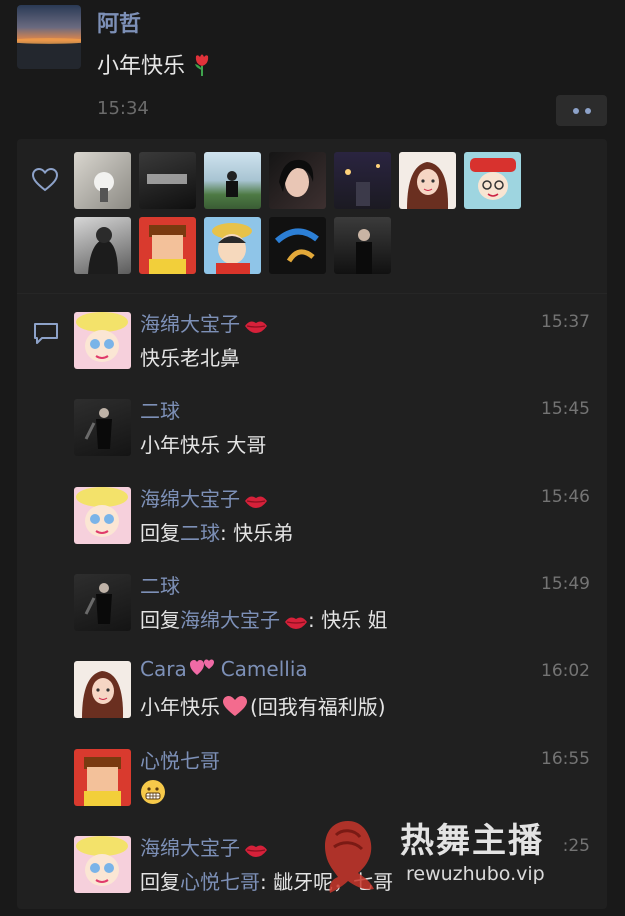 The height and width of the screenshot is (916, 625). What do you see at coordinates (45, 179) in the screenshot?
I see `heart-outline-icon` at bounding box center [45, 179].